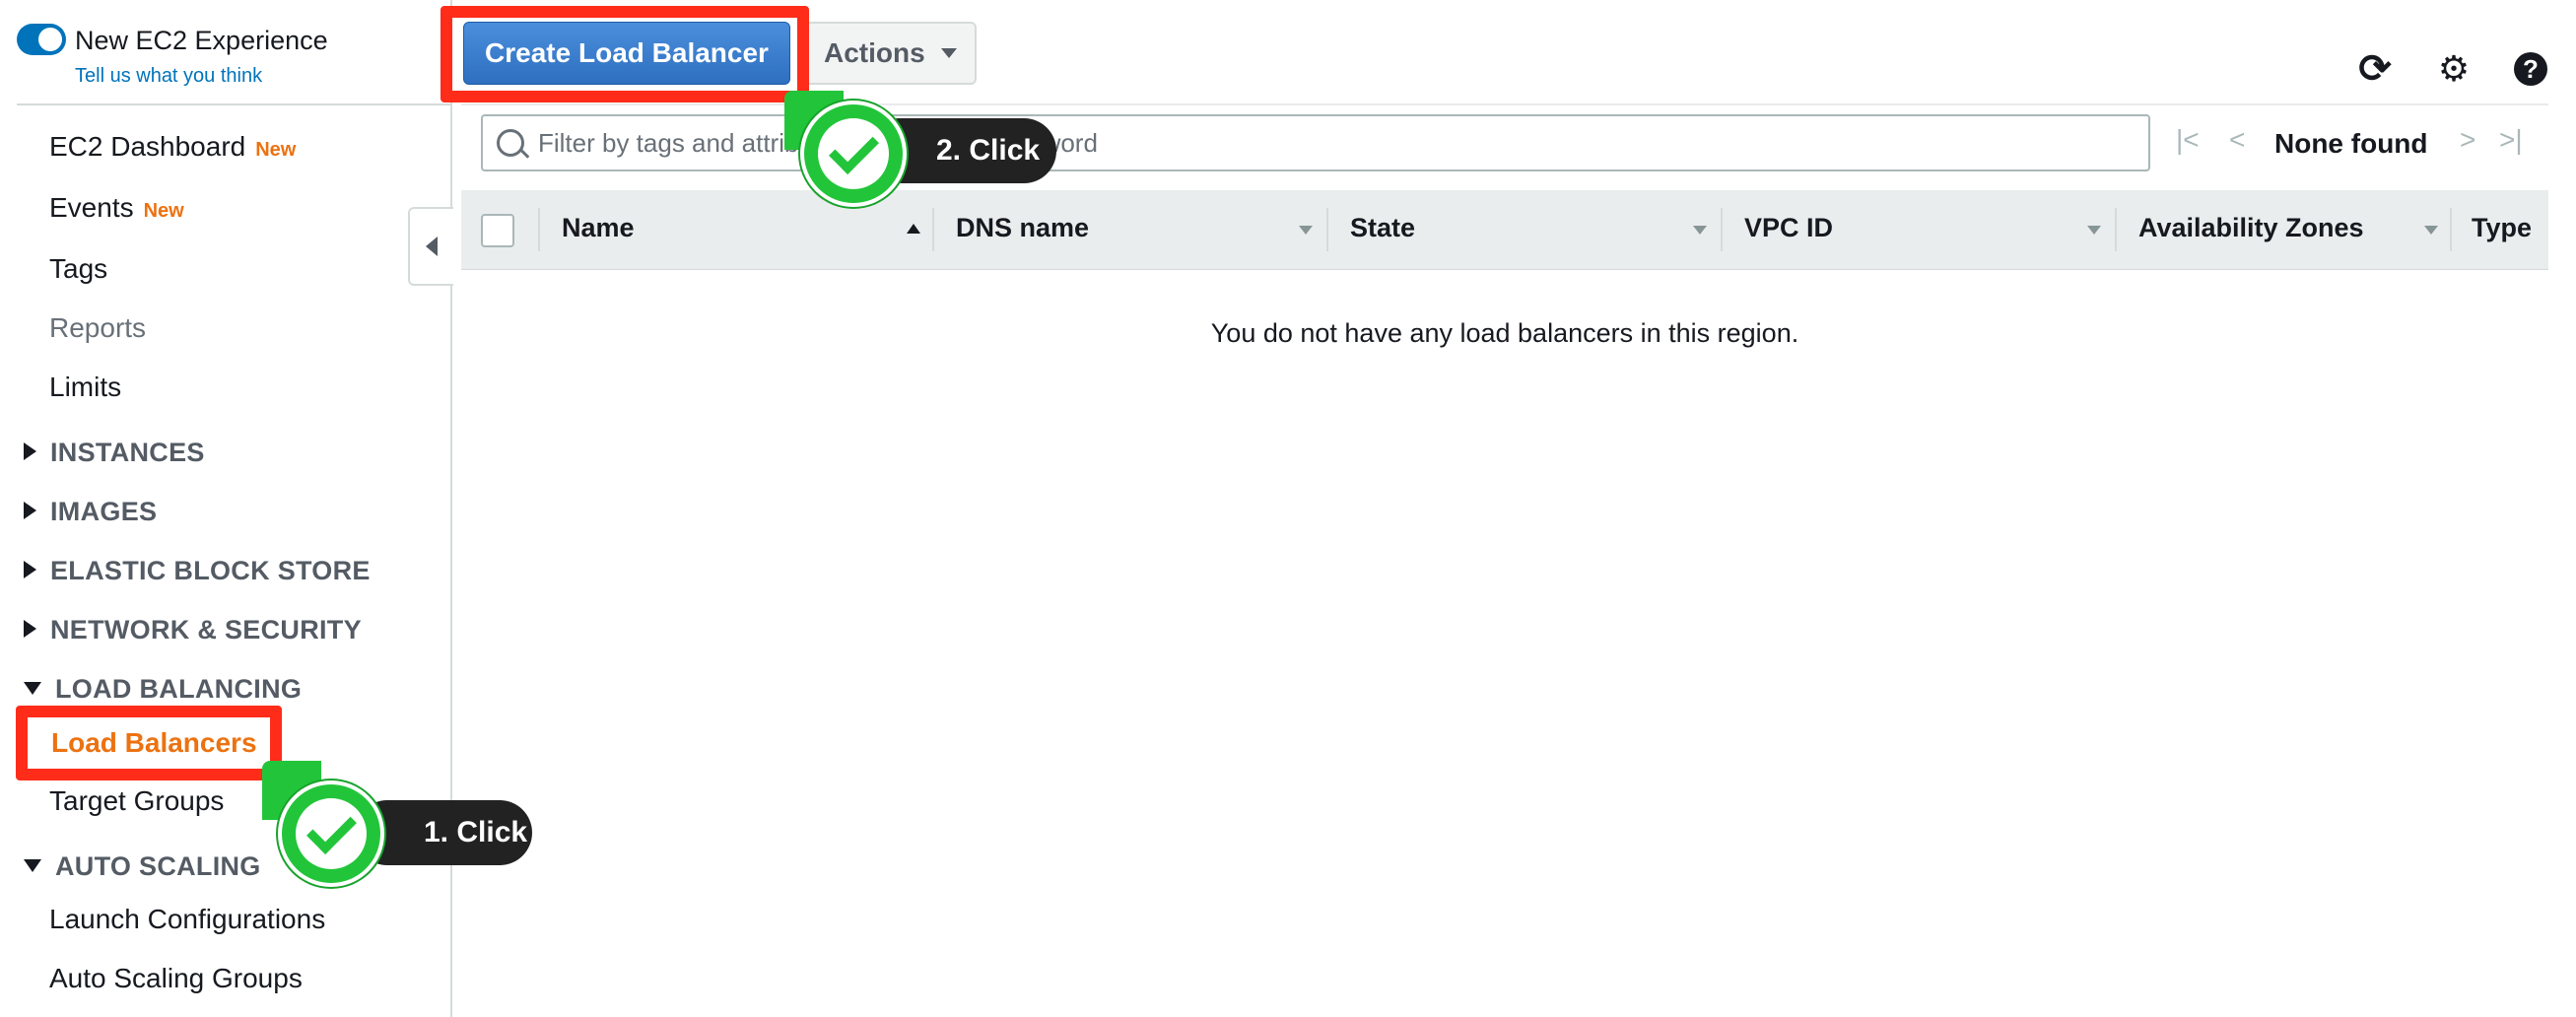 The image size is (2576, 1017). I want to click on section-label: INSTANCES, so click(128, 453).